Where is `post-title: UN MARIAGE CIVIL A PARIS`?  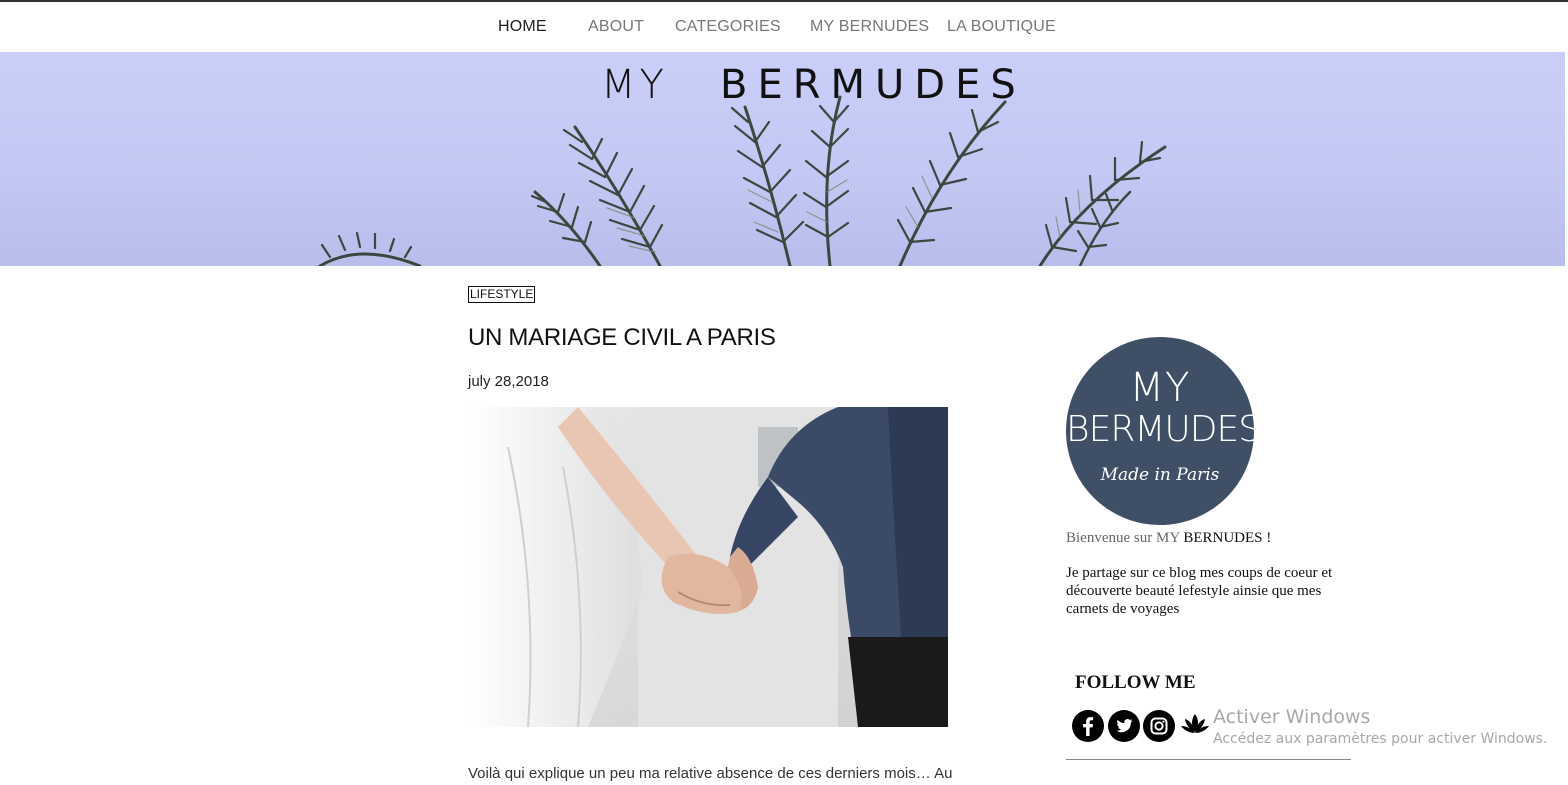
post-title: UN MARIAGE CIVIL A PARIS is located at coordinates (622, 338).